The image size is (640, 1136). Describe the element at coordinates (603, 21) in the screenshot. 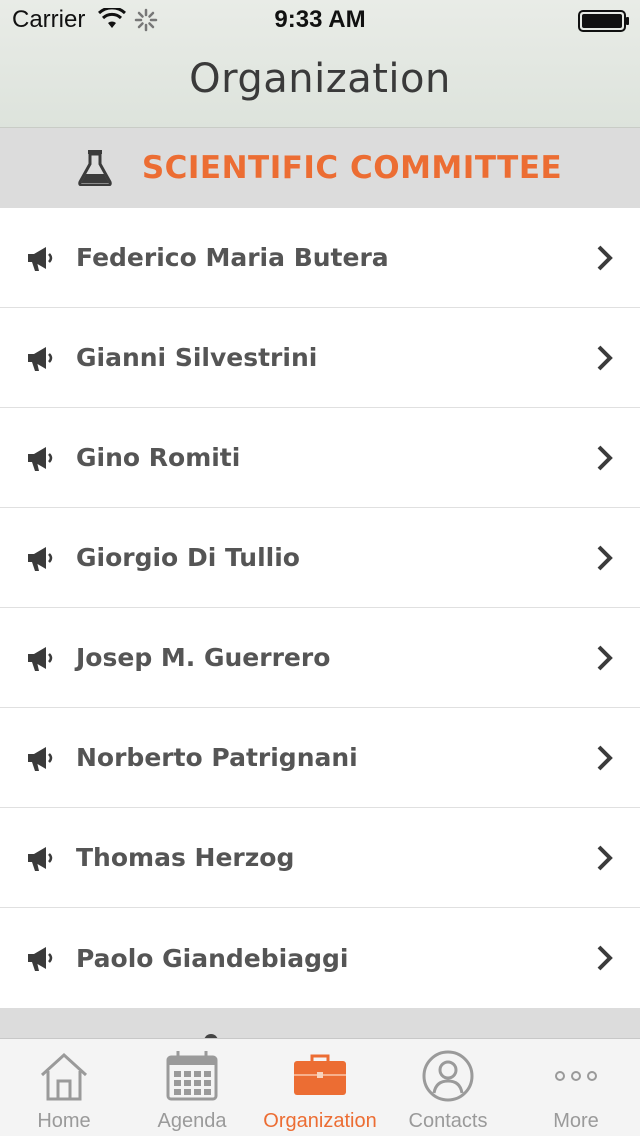

I see `battery-icon` at that location.